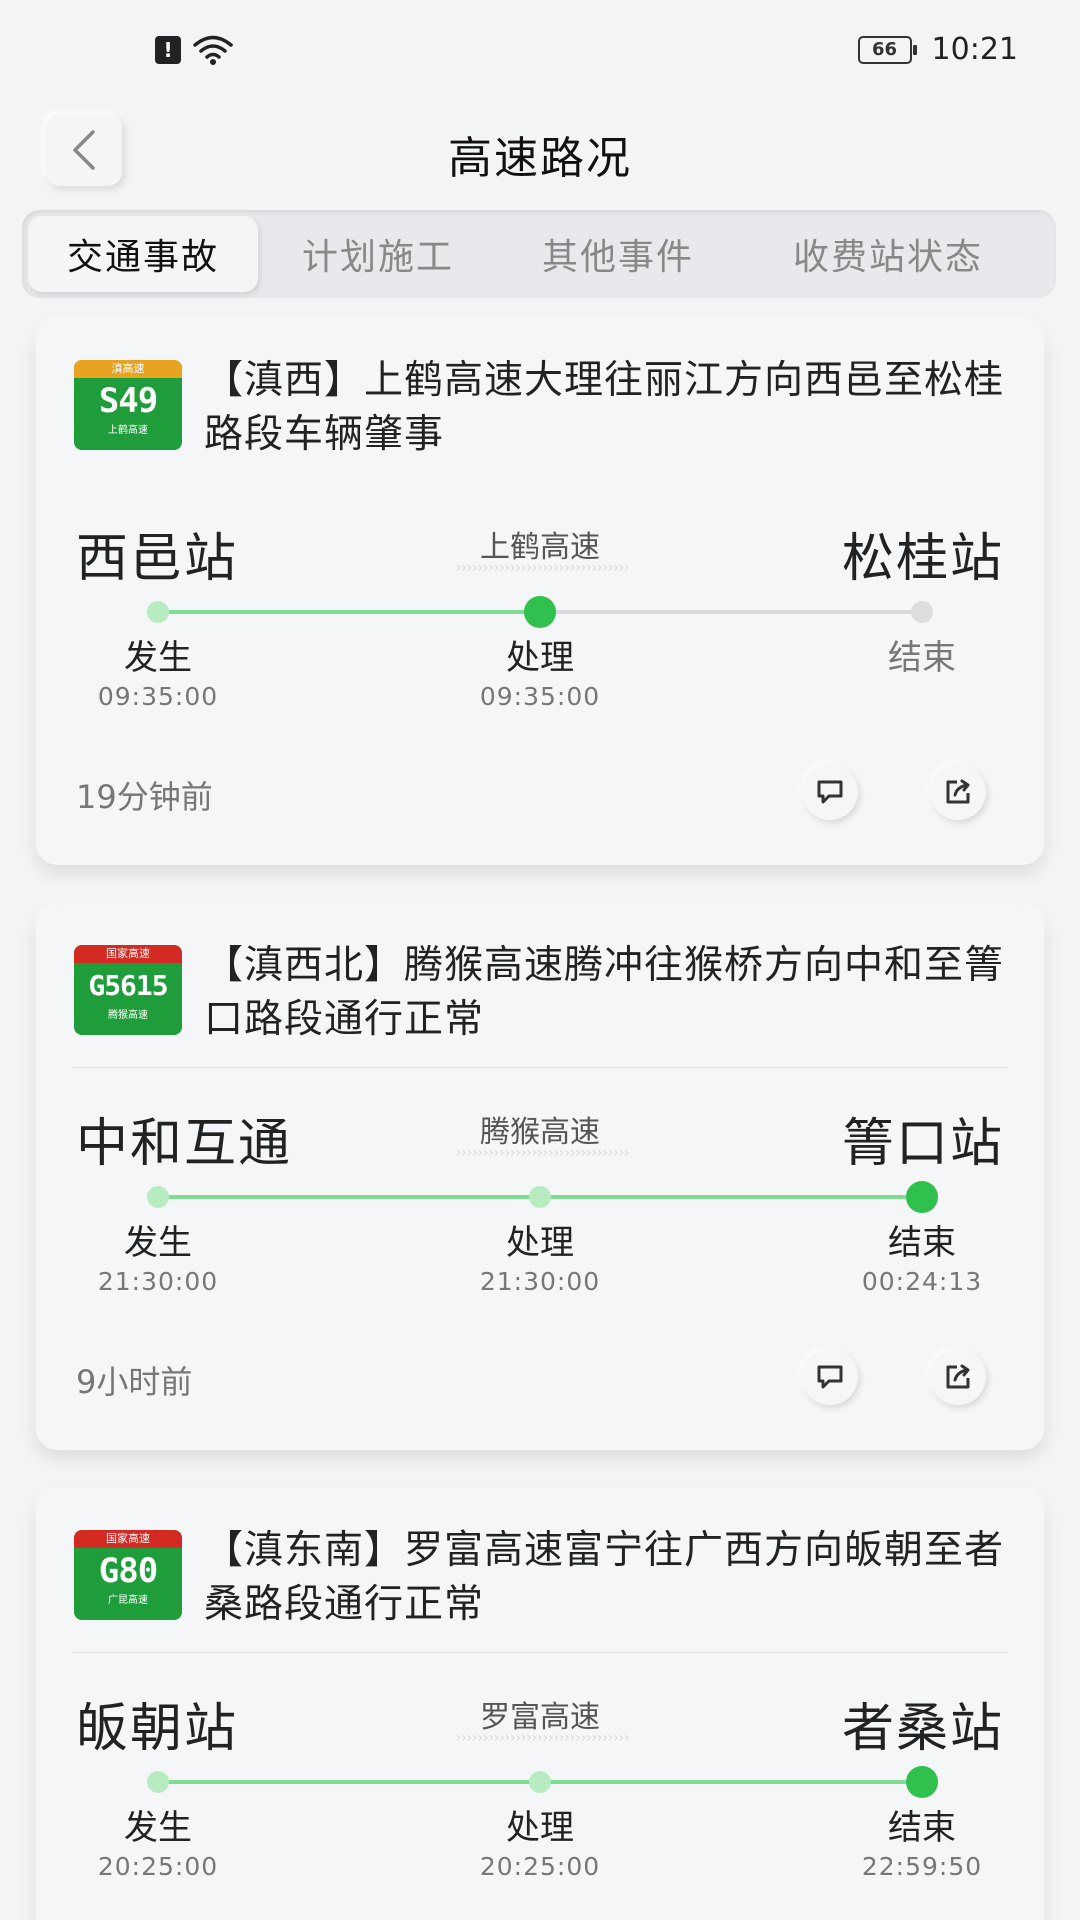 This screenshot has height=1920, width=1080. I want to click on stage-end: 结束, so click(922, 658).